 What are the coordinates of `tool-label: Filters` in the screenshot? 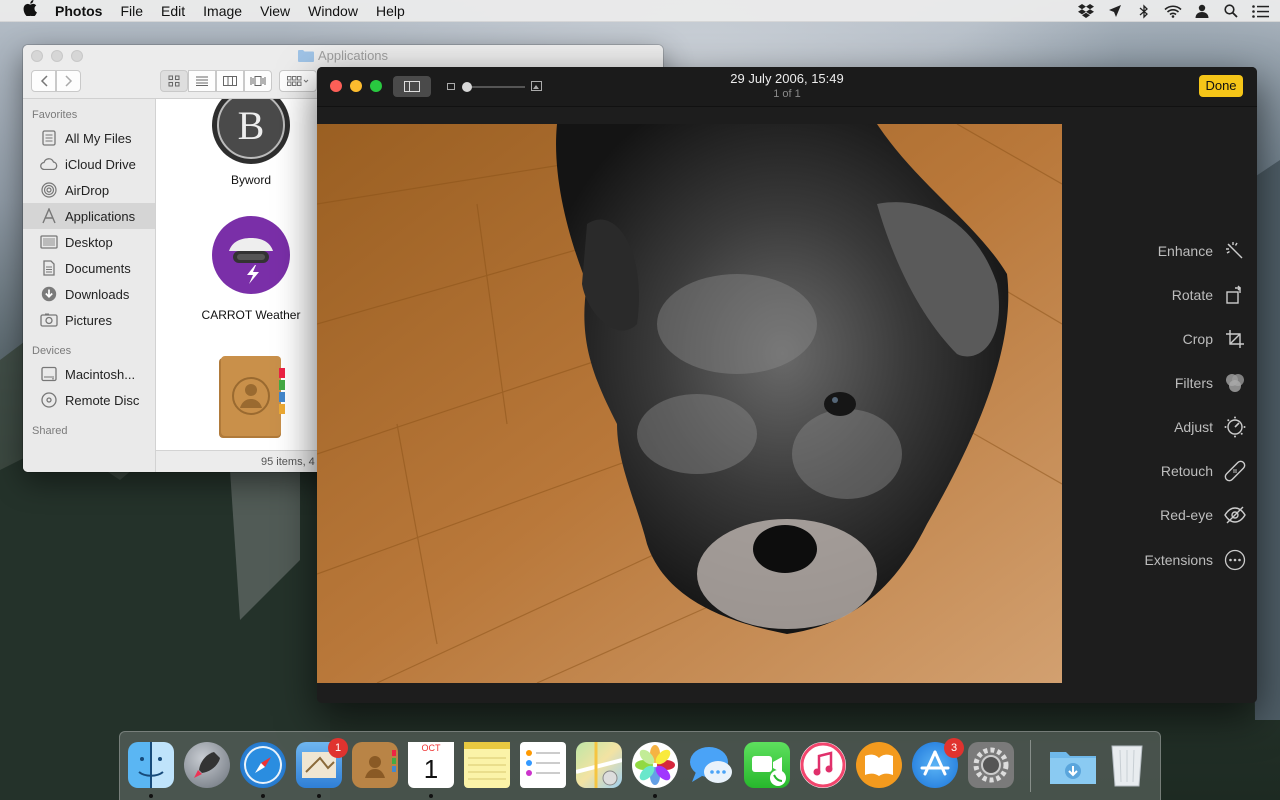 It's located at (1193, 383).